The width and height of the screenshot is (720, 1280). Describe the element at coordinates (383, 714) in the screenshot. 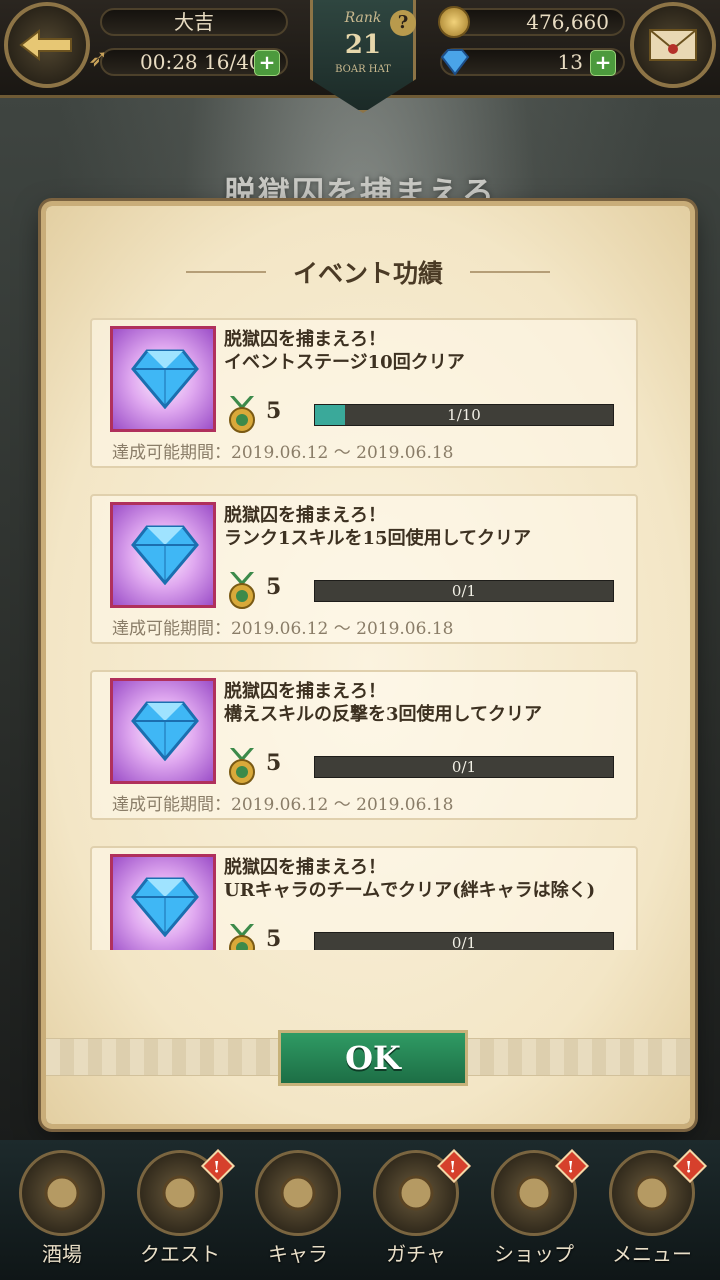

I see `achievement-description: 構えスキルの反撃を3回使用してクリア` at that location.